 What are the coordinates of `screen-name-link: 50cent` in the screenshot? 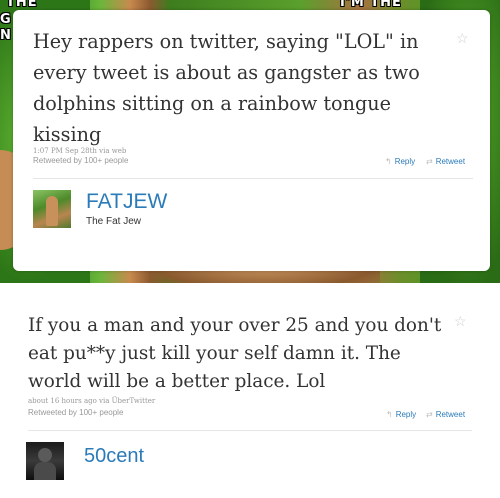 It's located at (114, 456).